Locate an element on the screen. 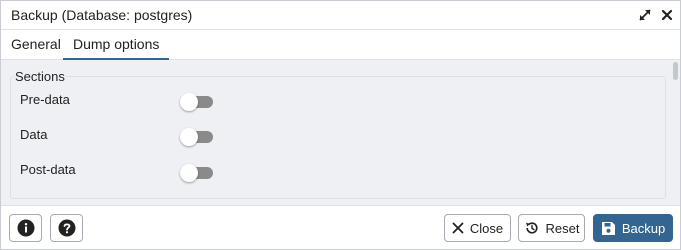 The height and width of the screenshot is (250, 681). dialog-title: Backup (Database: postgres) is located at coordinates (102, 15).